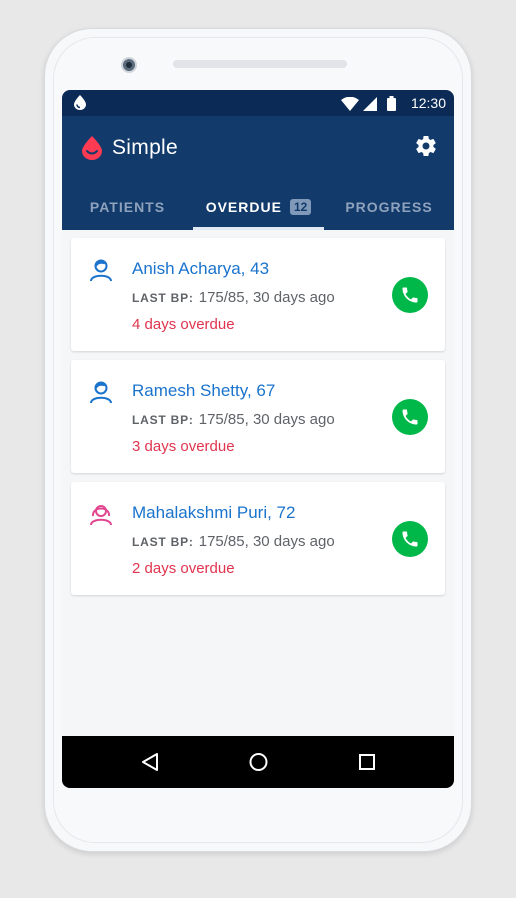 The height and width of the screenshot is (898, 516). Describe the element at coordinates (183, 568) in the screenshot. I see `overdue-text: 2 days overdue` at that location.